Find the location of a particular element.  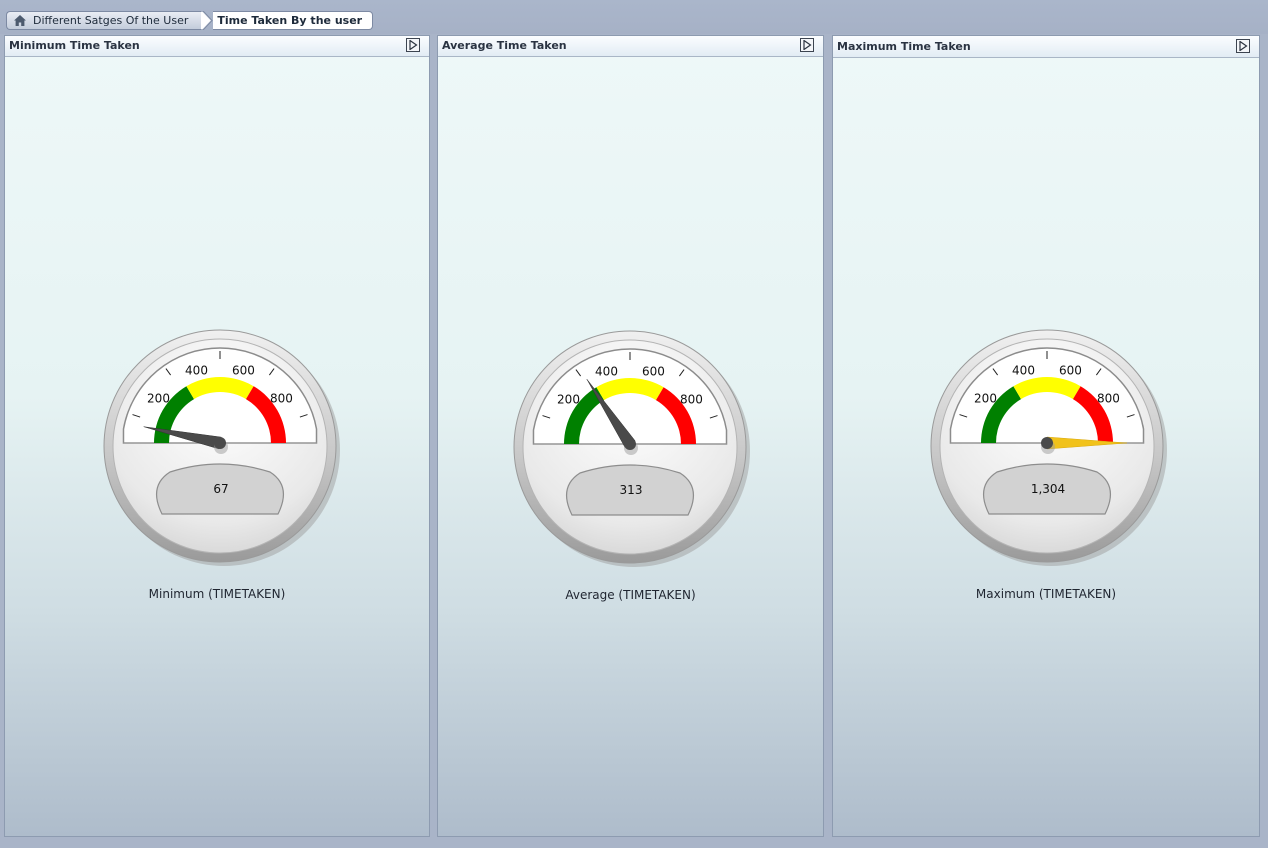

breadcrumb-home-link: Different Satges Of the User is located at coordinates (104, 20).